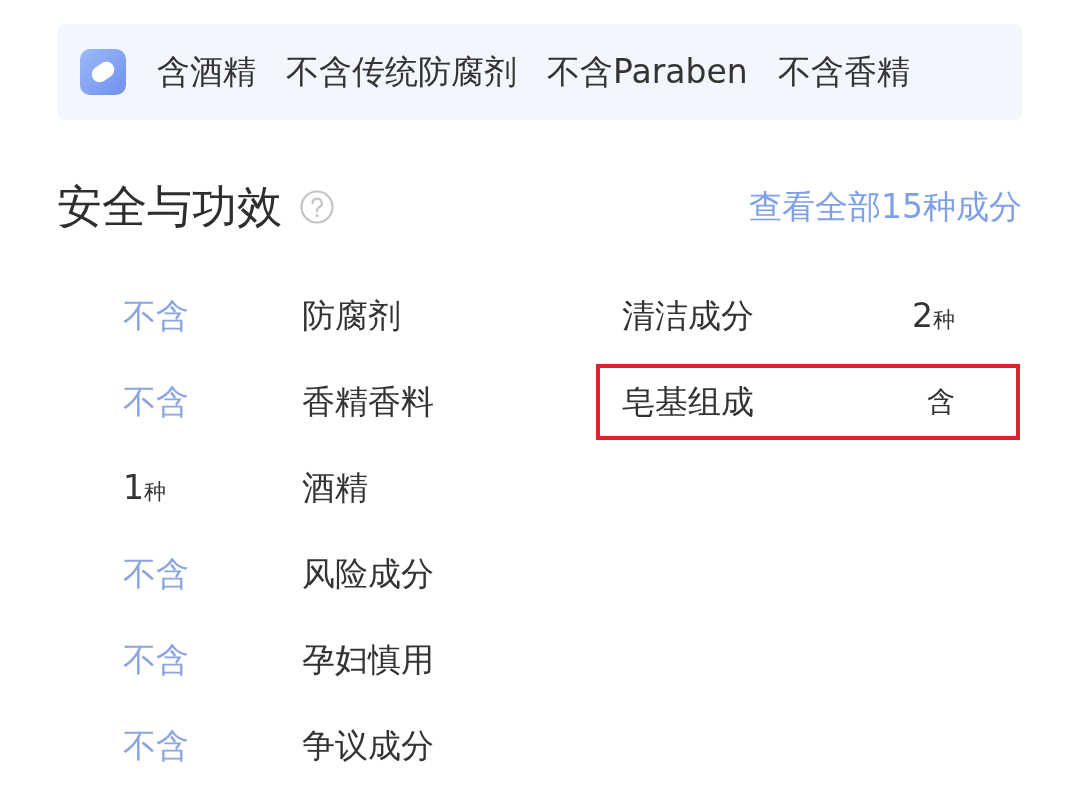  What do you see at coordinates (401, 72) in the screenshot?
I see `feature-tag: 不含传统防腐剂` at bounding box center [401, 72].